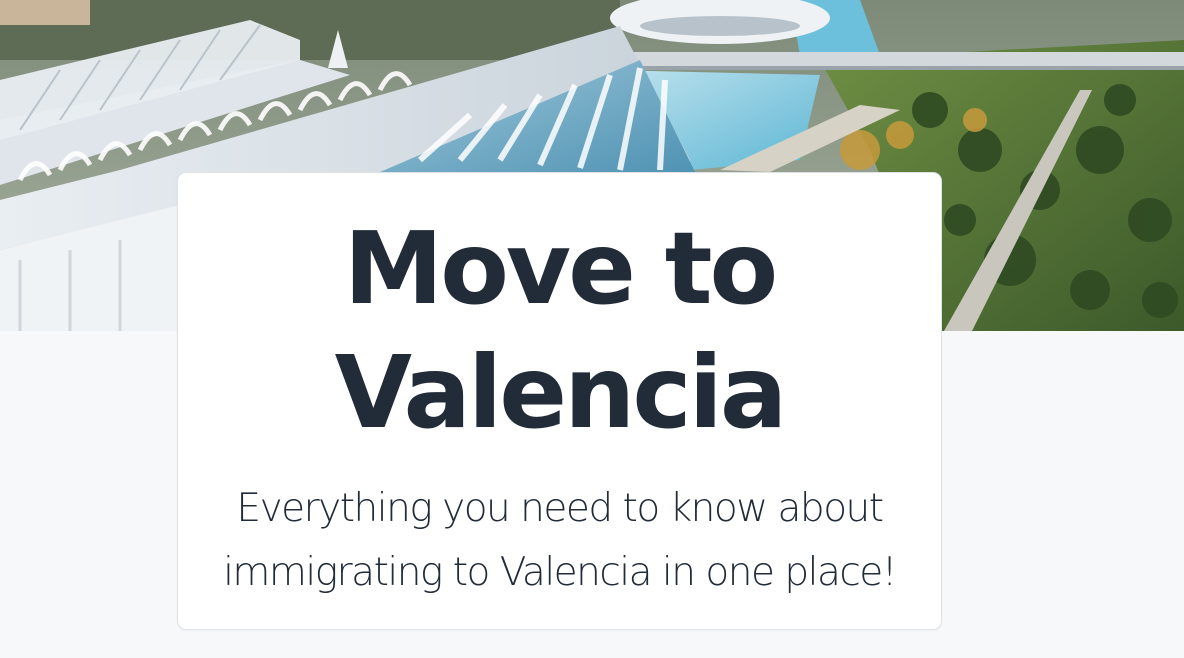 The image size is (1184, 658). I want to click on page-subtitle-line-1: Everything you need to know about, so click(560, 508).